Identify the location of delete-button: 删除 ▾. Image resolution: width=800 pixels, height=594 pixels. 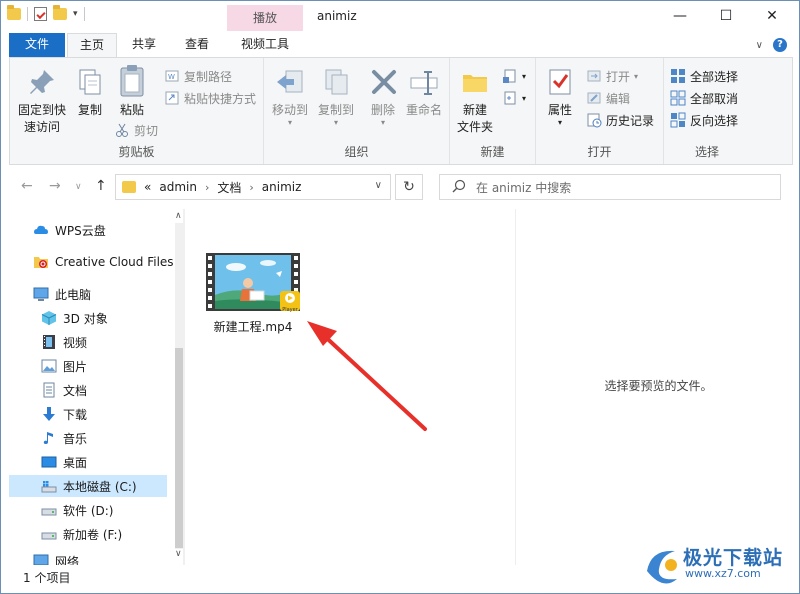
(383, 96).